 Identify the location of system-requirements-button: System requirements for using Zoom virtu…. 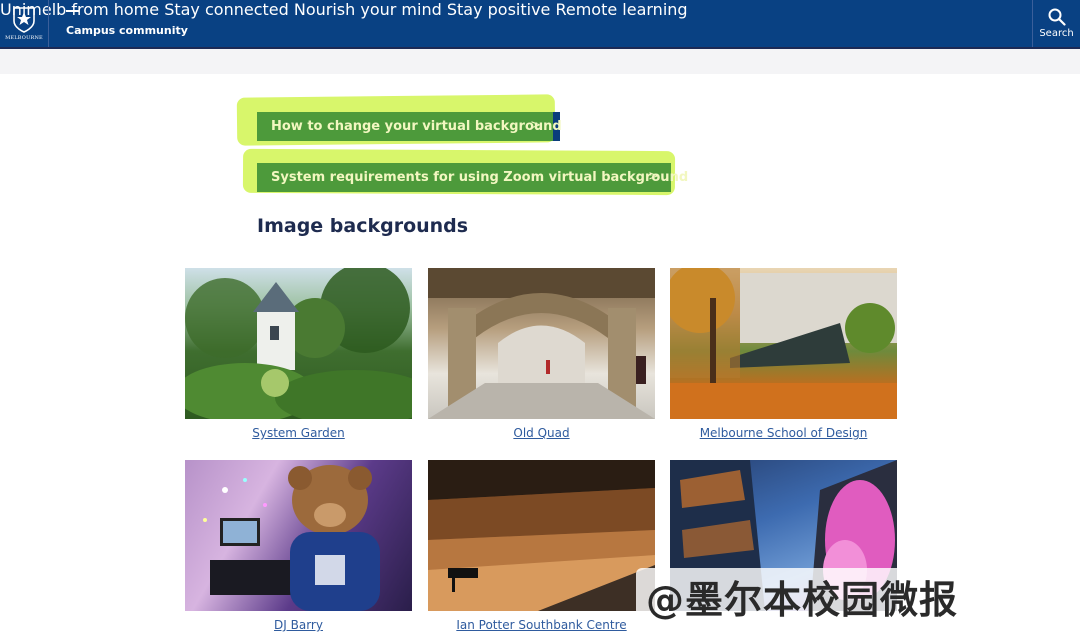
(472, 177).